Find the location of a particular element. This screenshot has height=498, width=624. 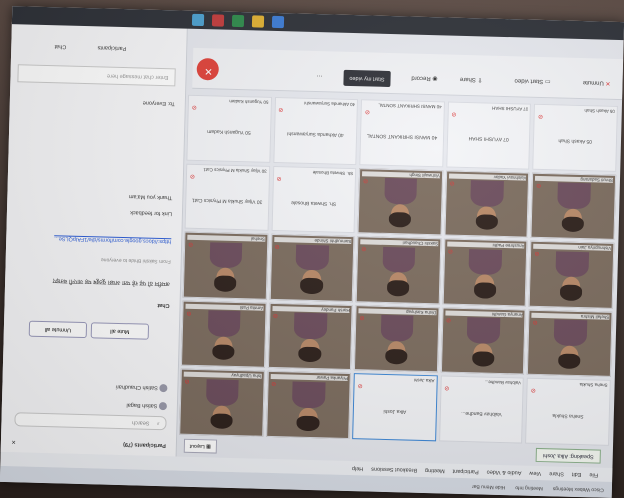

menu-edit: Edit is located at coordinates (577, 474).